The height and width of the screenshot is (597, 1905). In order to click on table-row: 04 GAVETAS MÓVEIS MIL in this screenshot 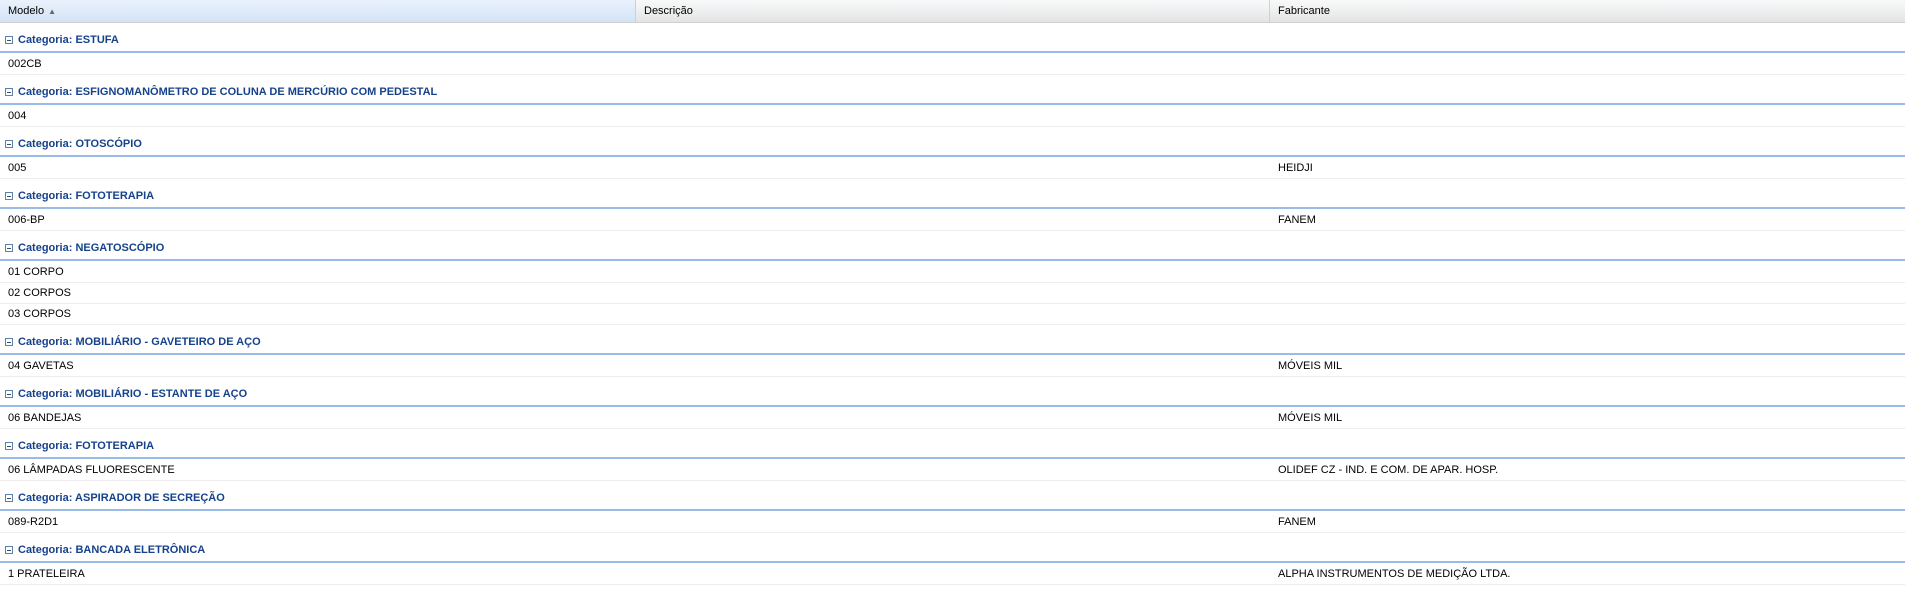, I will do `click(952, 366)`.